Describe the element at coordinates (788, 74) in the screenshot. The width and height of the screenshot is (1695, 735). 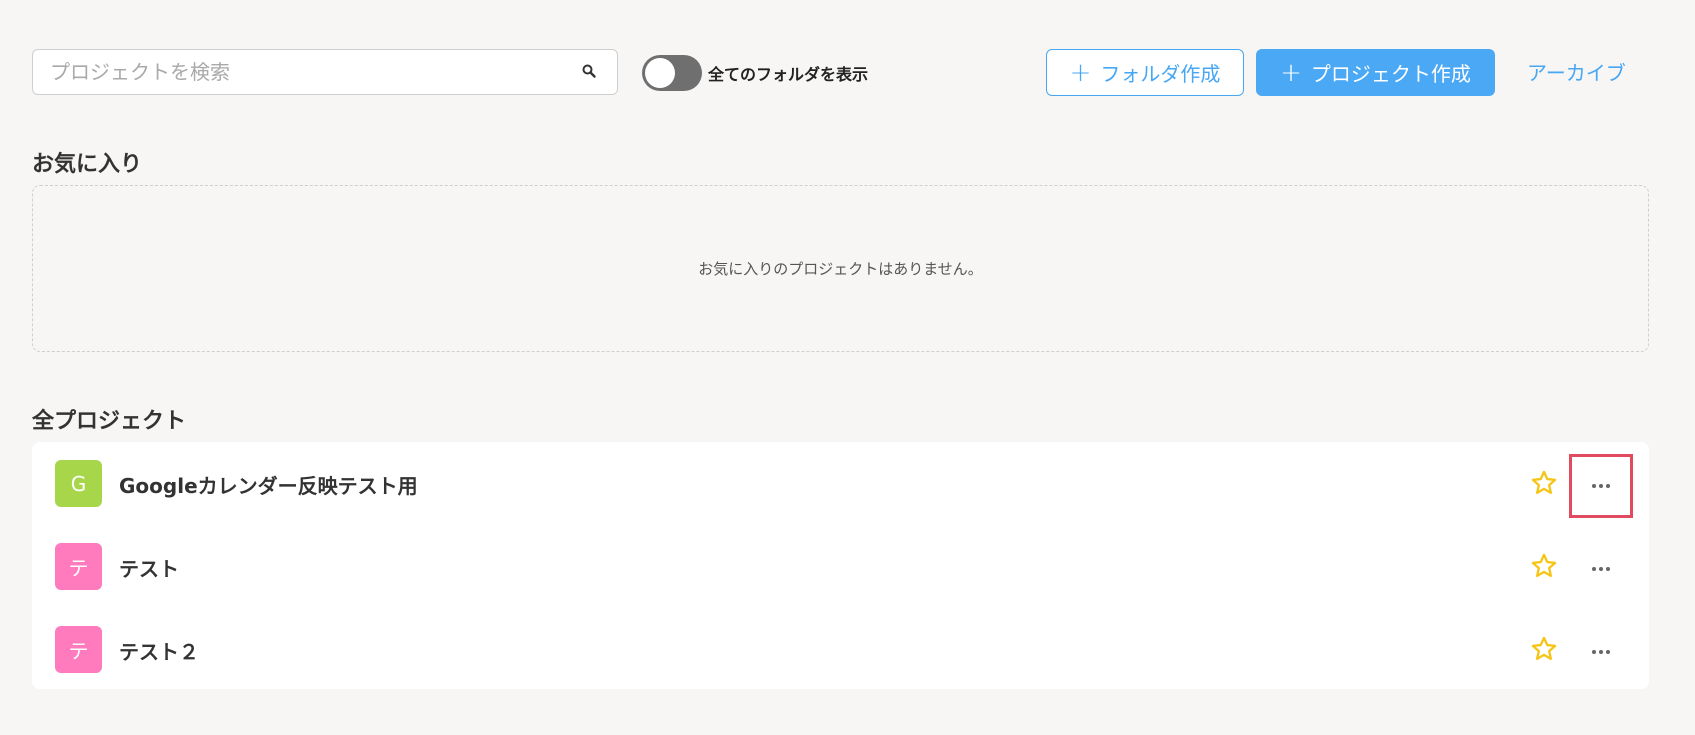
I see `show-all-folders-label: 全てのフォルダを表示` at that location.